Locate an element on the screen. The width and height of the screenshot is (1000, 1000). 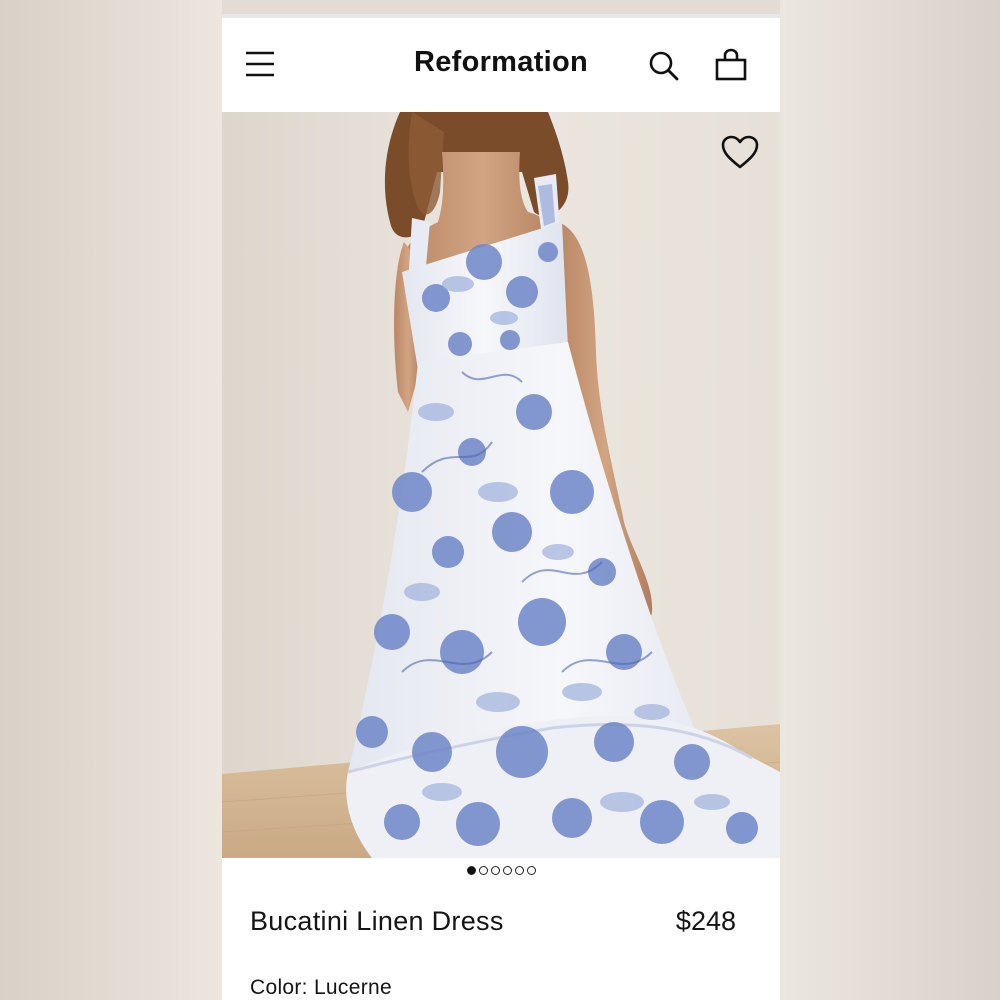
shopping-bag-icon is located at coordinates (731, 64).